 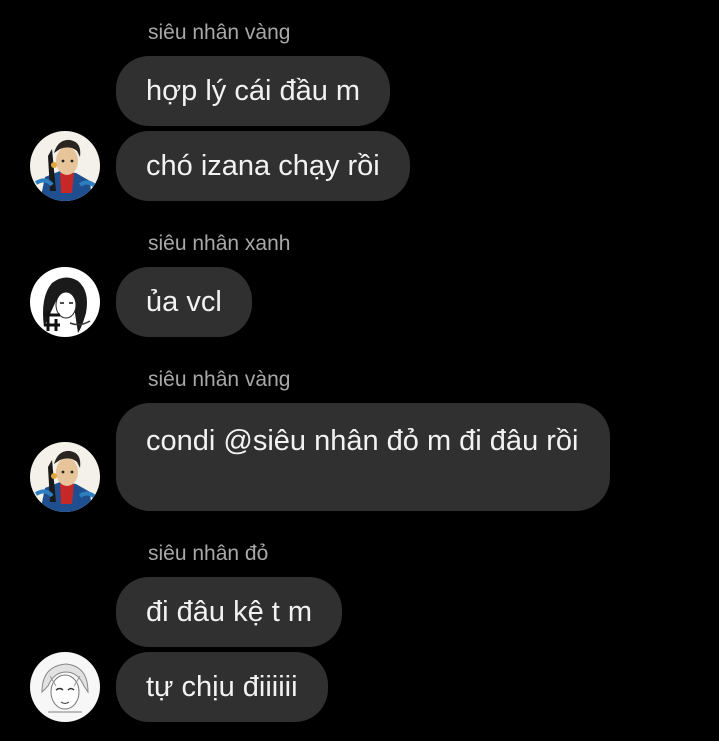 I want to click on message-bubble: đi đâu kệ t m, so click(x=229, y=612).